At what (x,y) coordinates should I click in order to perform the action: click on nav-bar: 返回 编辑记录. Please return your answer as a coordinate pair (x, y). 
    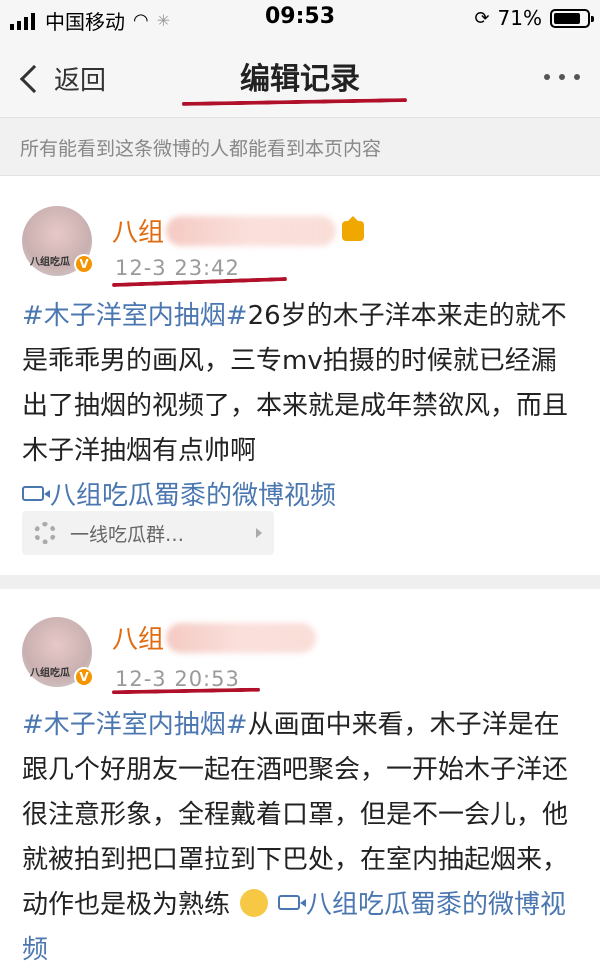
    Looking at the image, I should click on (300, 79).